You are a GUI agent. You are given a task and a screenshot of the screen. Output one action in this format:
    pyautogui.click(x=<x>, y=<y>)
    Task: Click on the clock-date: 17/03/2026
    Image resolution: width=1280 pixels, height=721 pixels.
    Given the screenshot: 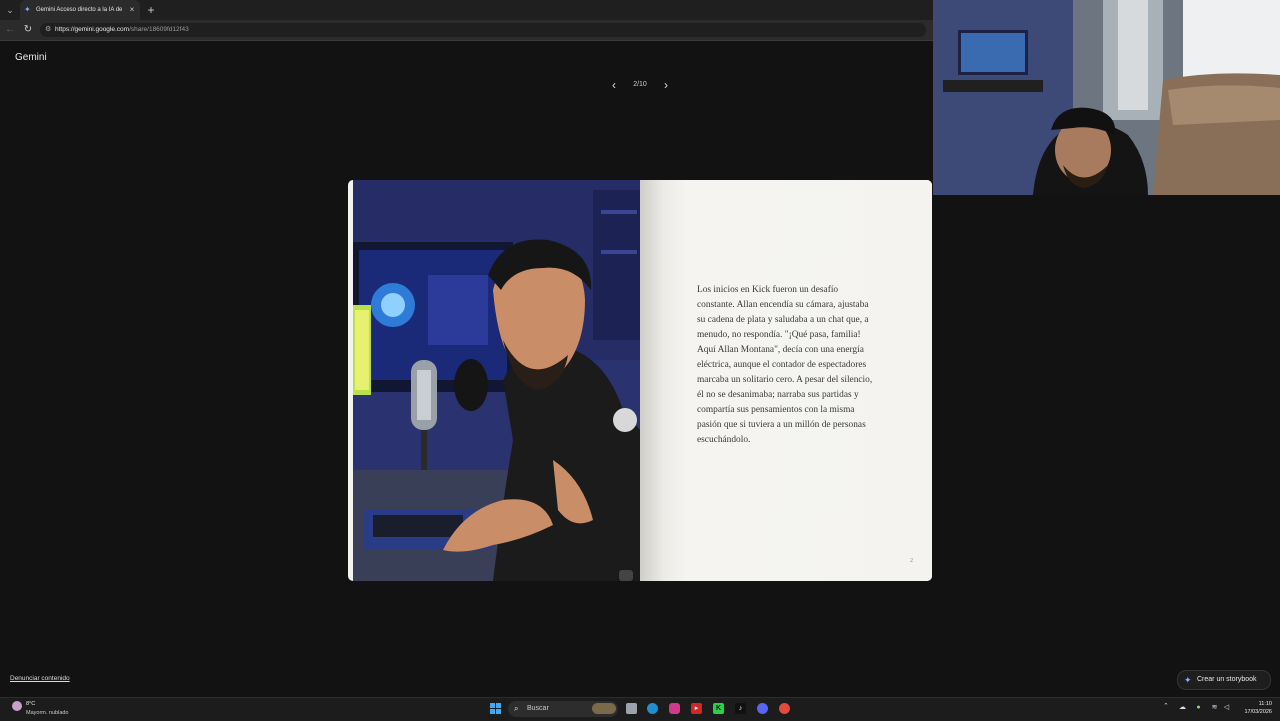 What is the action you would take?
    pyautogui.click(x=1258, y=712)
    